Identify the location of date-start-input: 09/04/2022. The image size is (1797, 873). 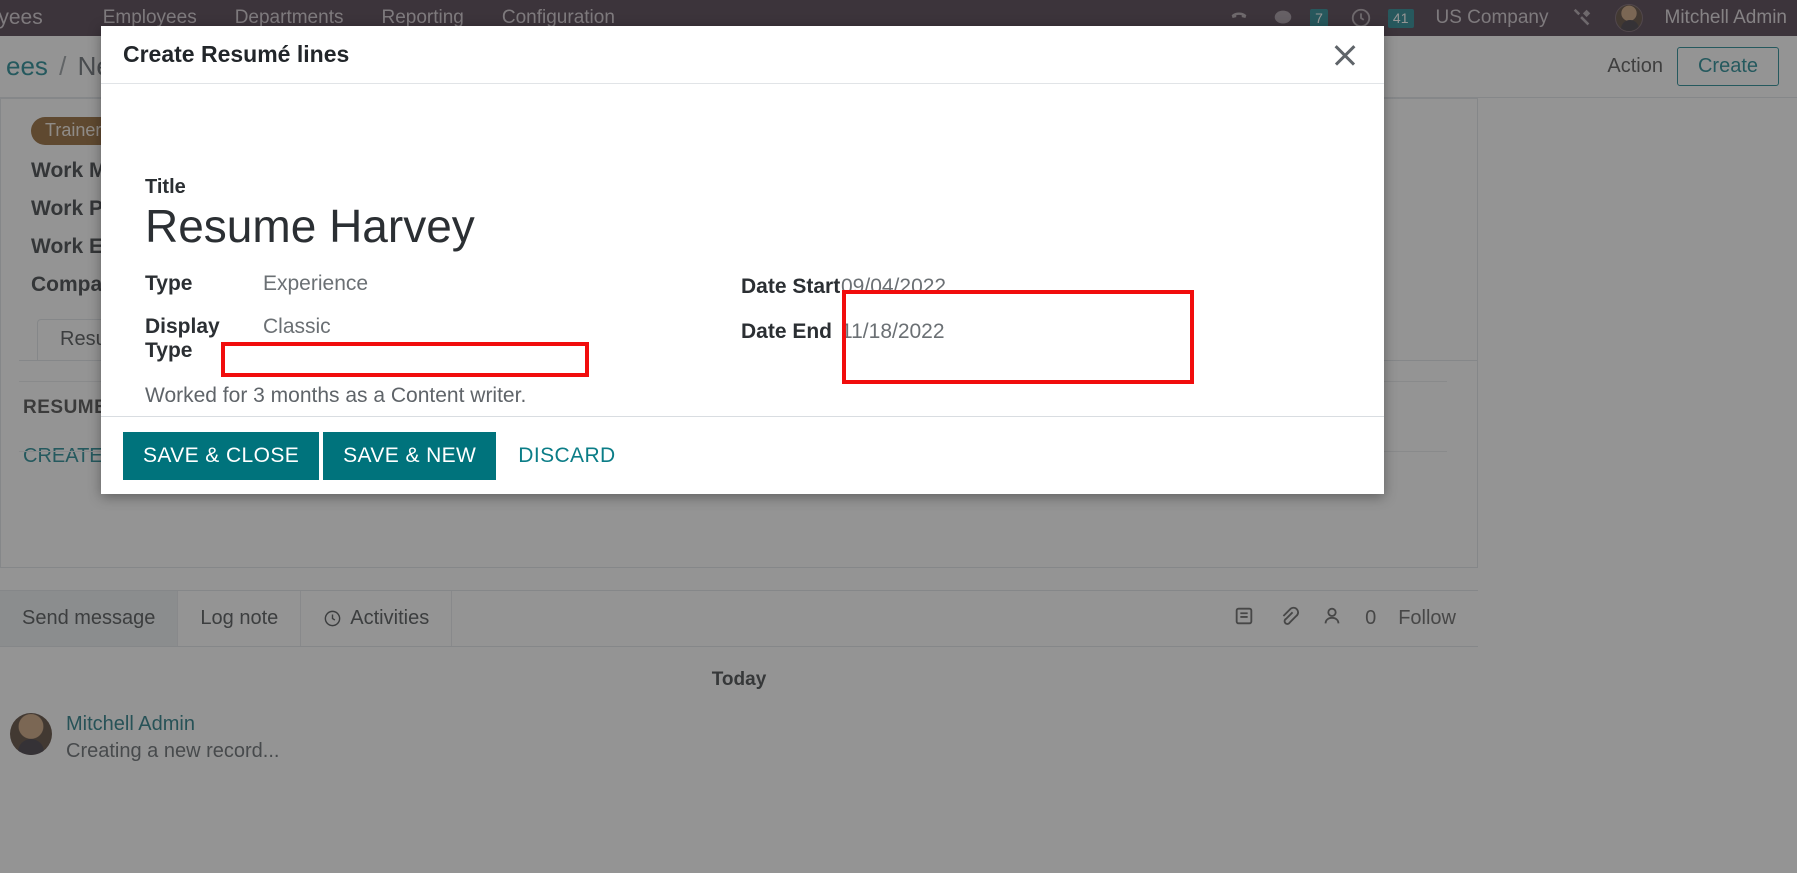
(893, 287).